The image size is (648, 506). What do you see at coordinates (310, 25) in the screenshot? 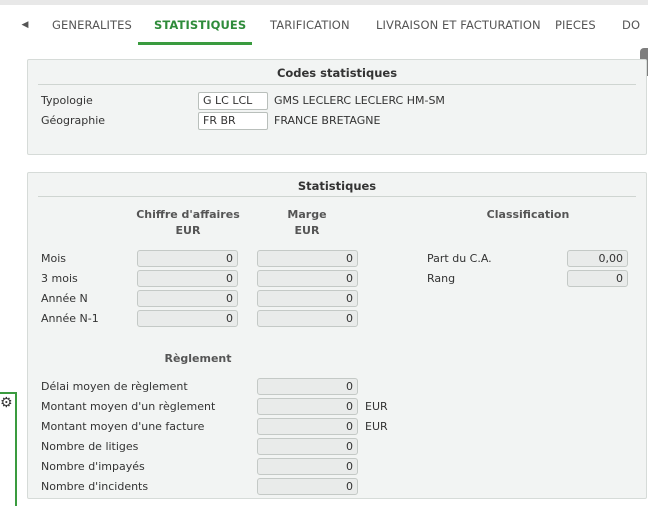
I see `tab-tarification: TARIFICATION` at bounding box center [310, 25].